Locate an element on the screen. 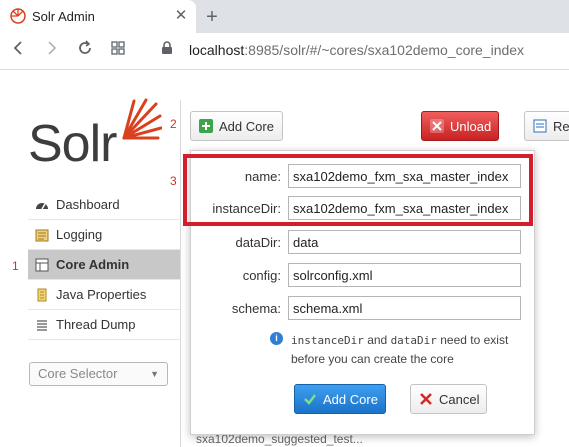 This screenshot has width=569, height=447. chevron-down-icon: ▼ is located at coordinates (154, 374).